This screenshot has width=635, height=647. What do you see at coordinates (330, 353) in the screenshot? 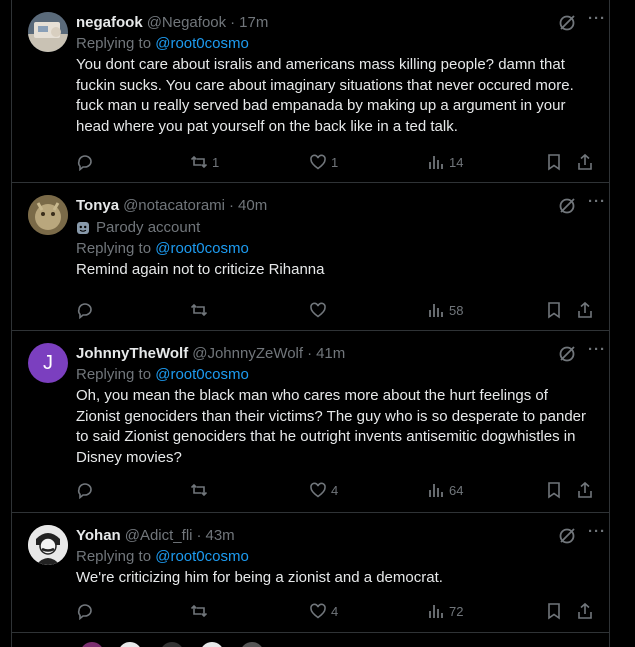
I see `post-time: 41m` at bounding box center [330, 353].